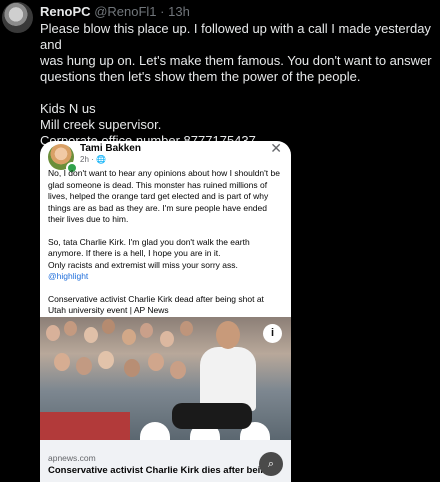  What do you see at coordinates (17, 17) in the screenshot?
I see `avatar` at bounding box center [17, 17].